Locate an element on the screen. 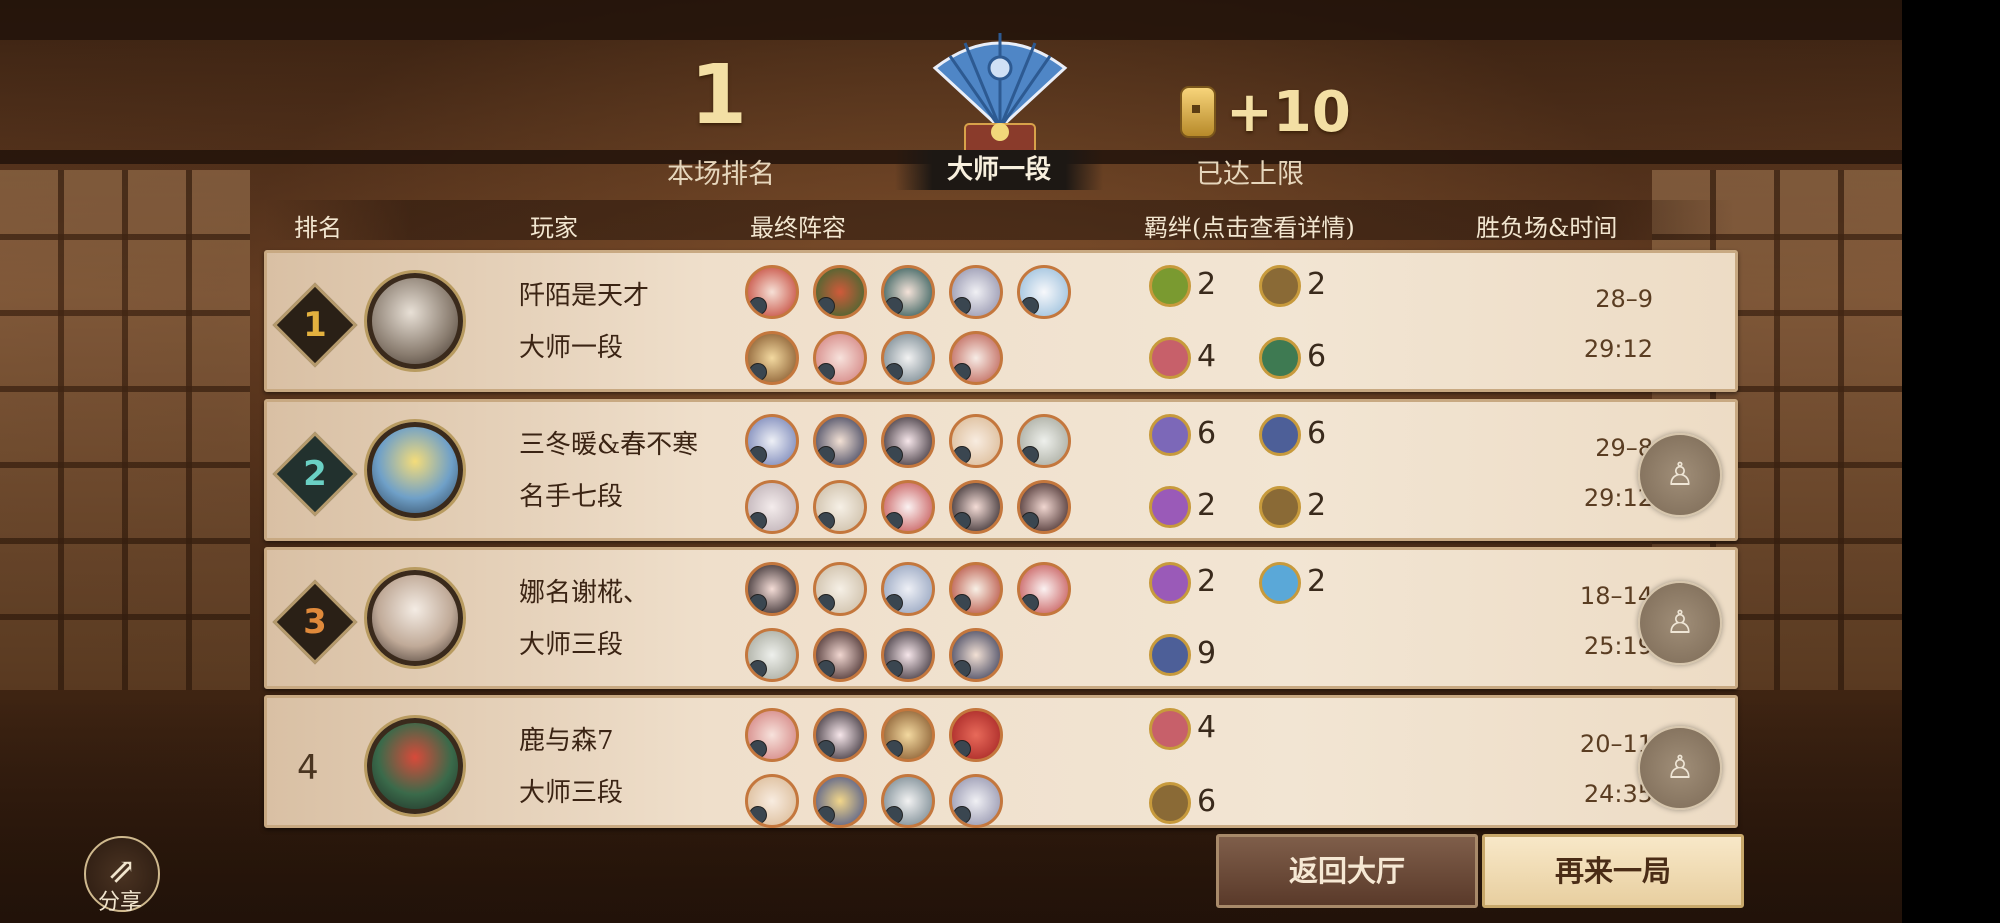 Image resolution: width=2000 pixels, height=923 pixels. match-time: 24:35 is located at coordinates (1618, 794).